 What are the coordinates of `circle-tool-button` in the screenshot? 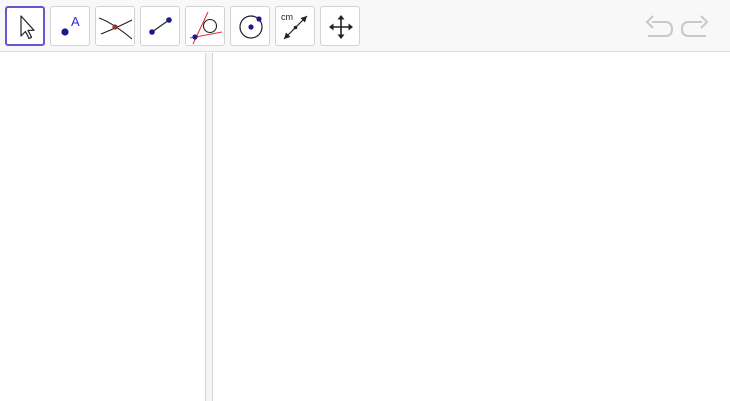 It's located at (250, 26).